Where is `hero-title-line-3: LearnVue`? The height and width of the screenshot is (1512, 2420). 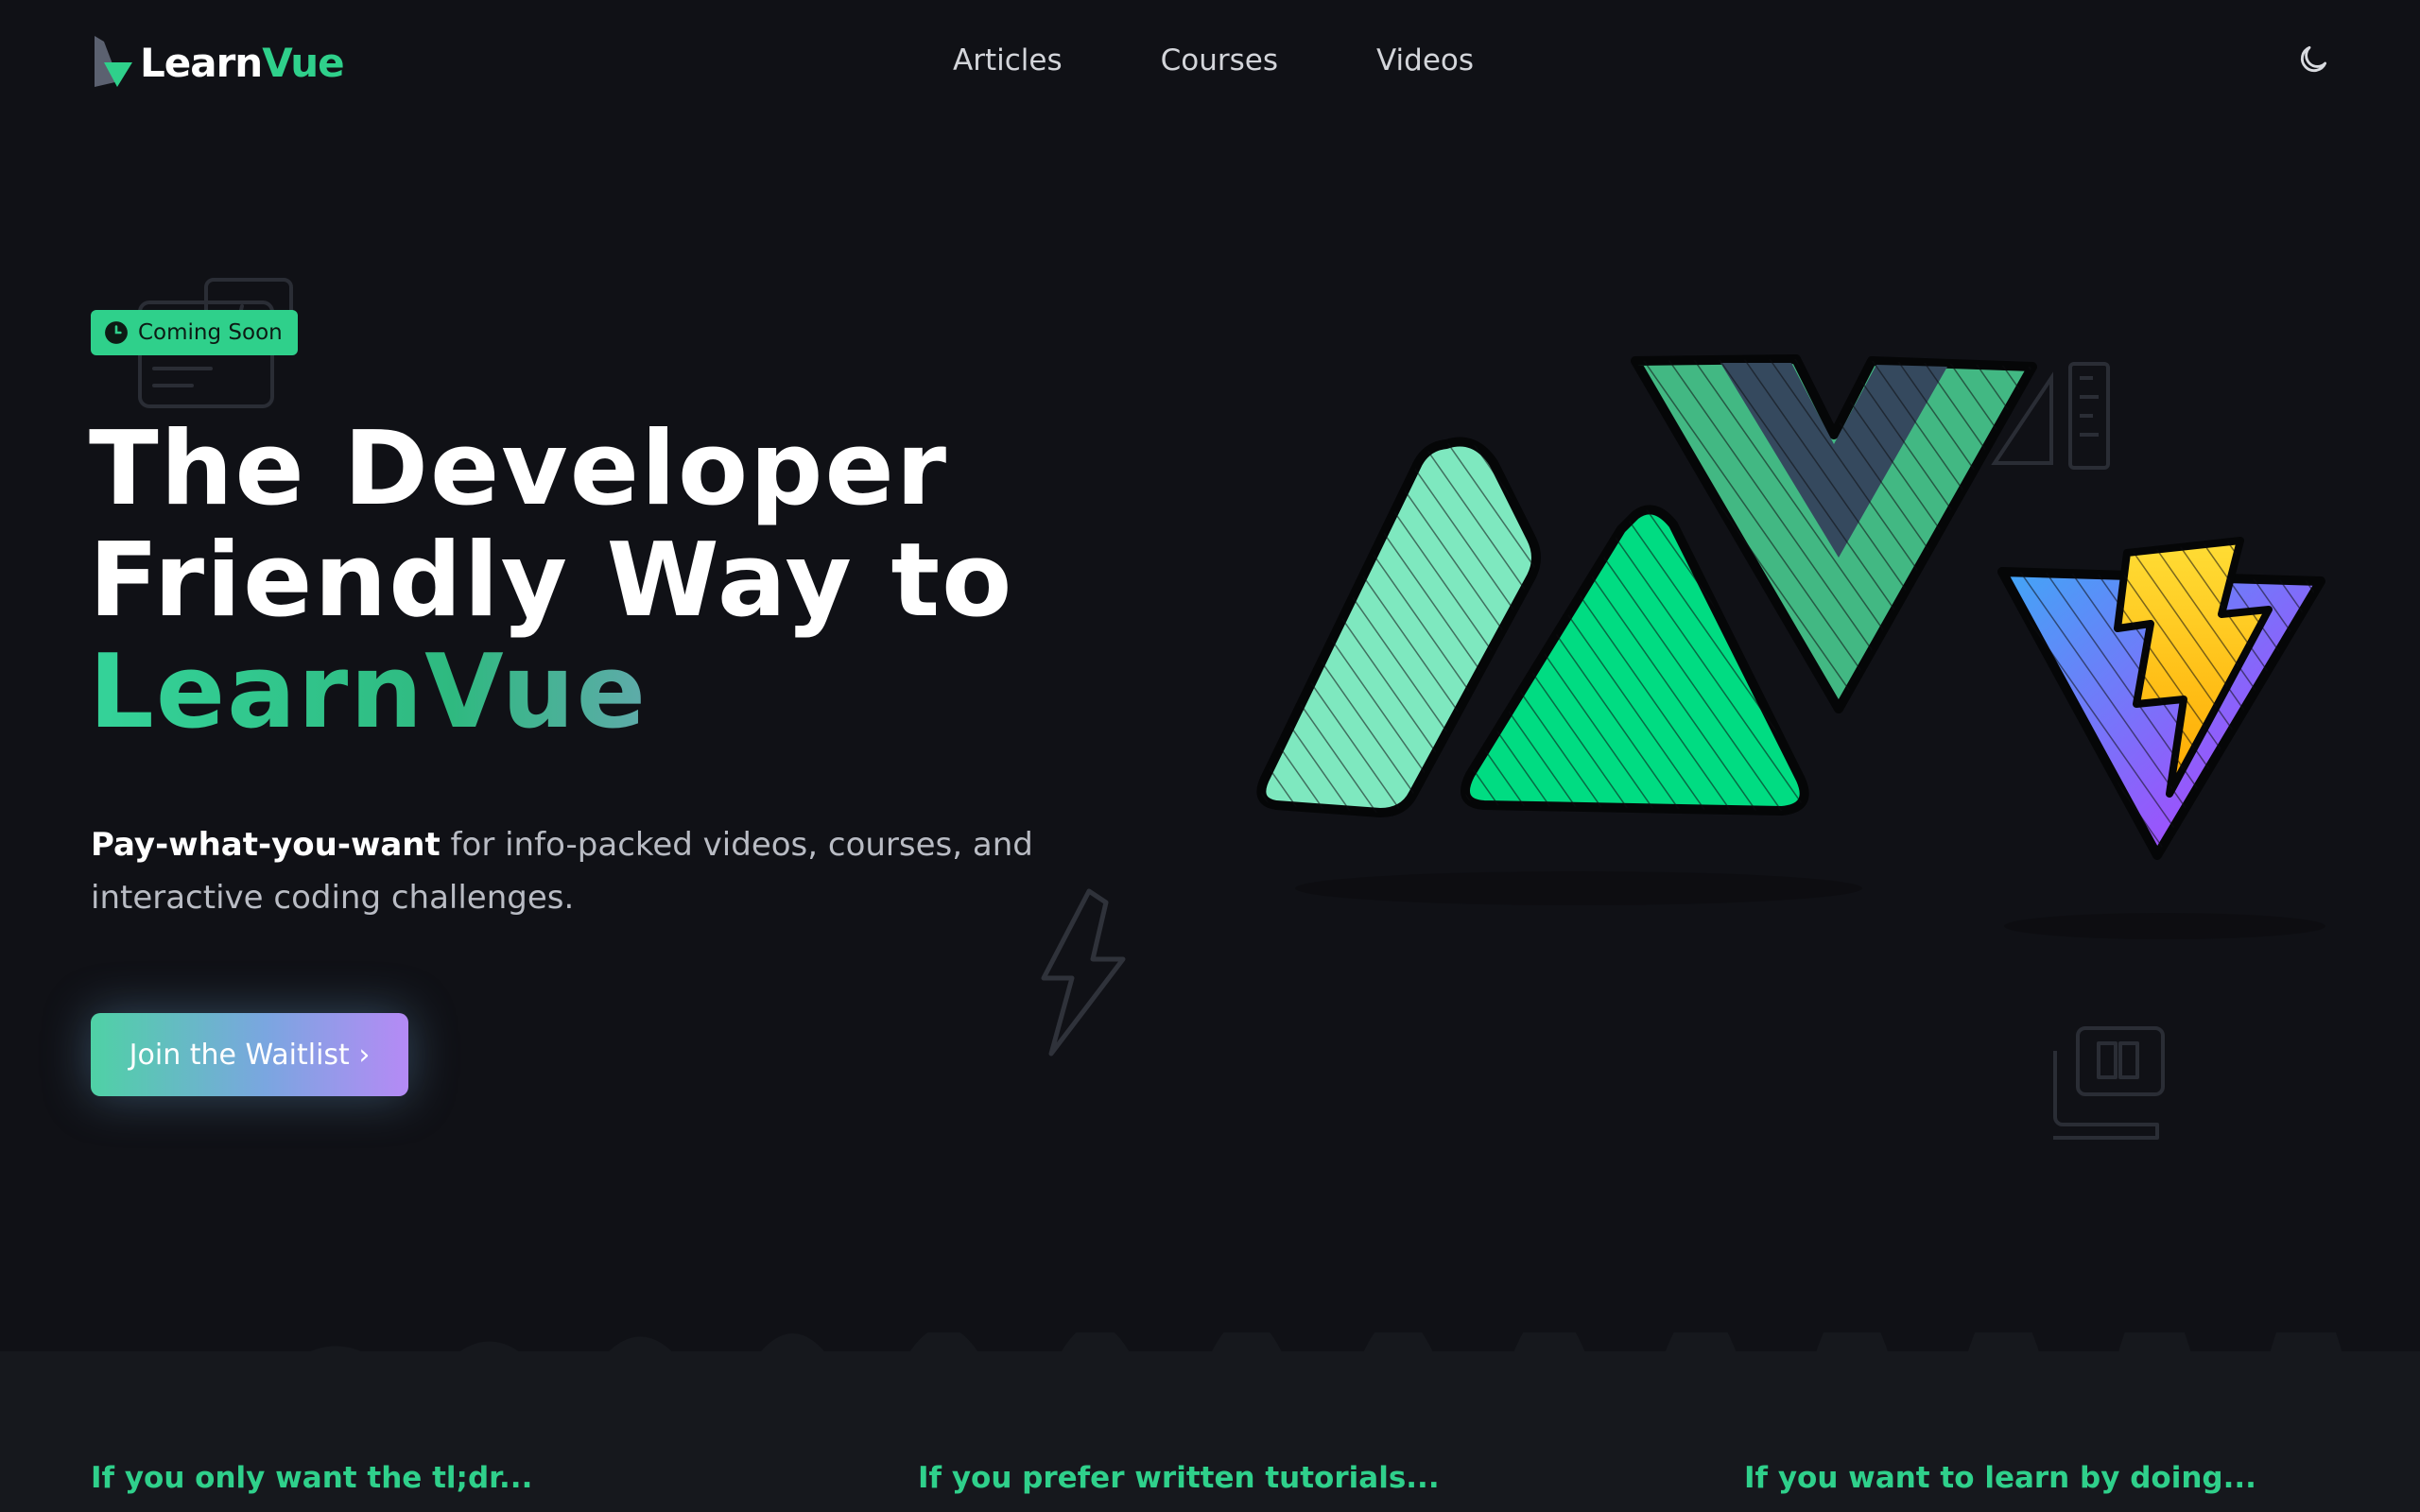
hero-title-line-3: LearnVue is located at coordinates (609, 692).